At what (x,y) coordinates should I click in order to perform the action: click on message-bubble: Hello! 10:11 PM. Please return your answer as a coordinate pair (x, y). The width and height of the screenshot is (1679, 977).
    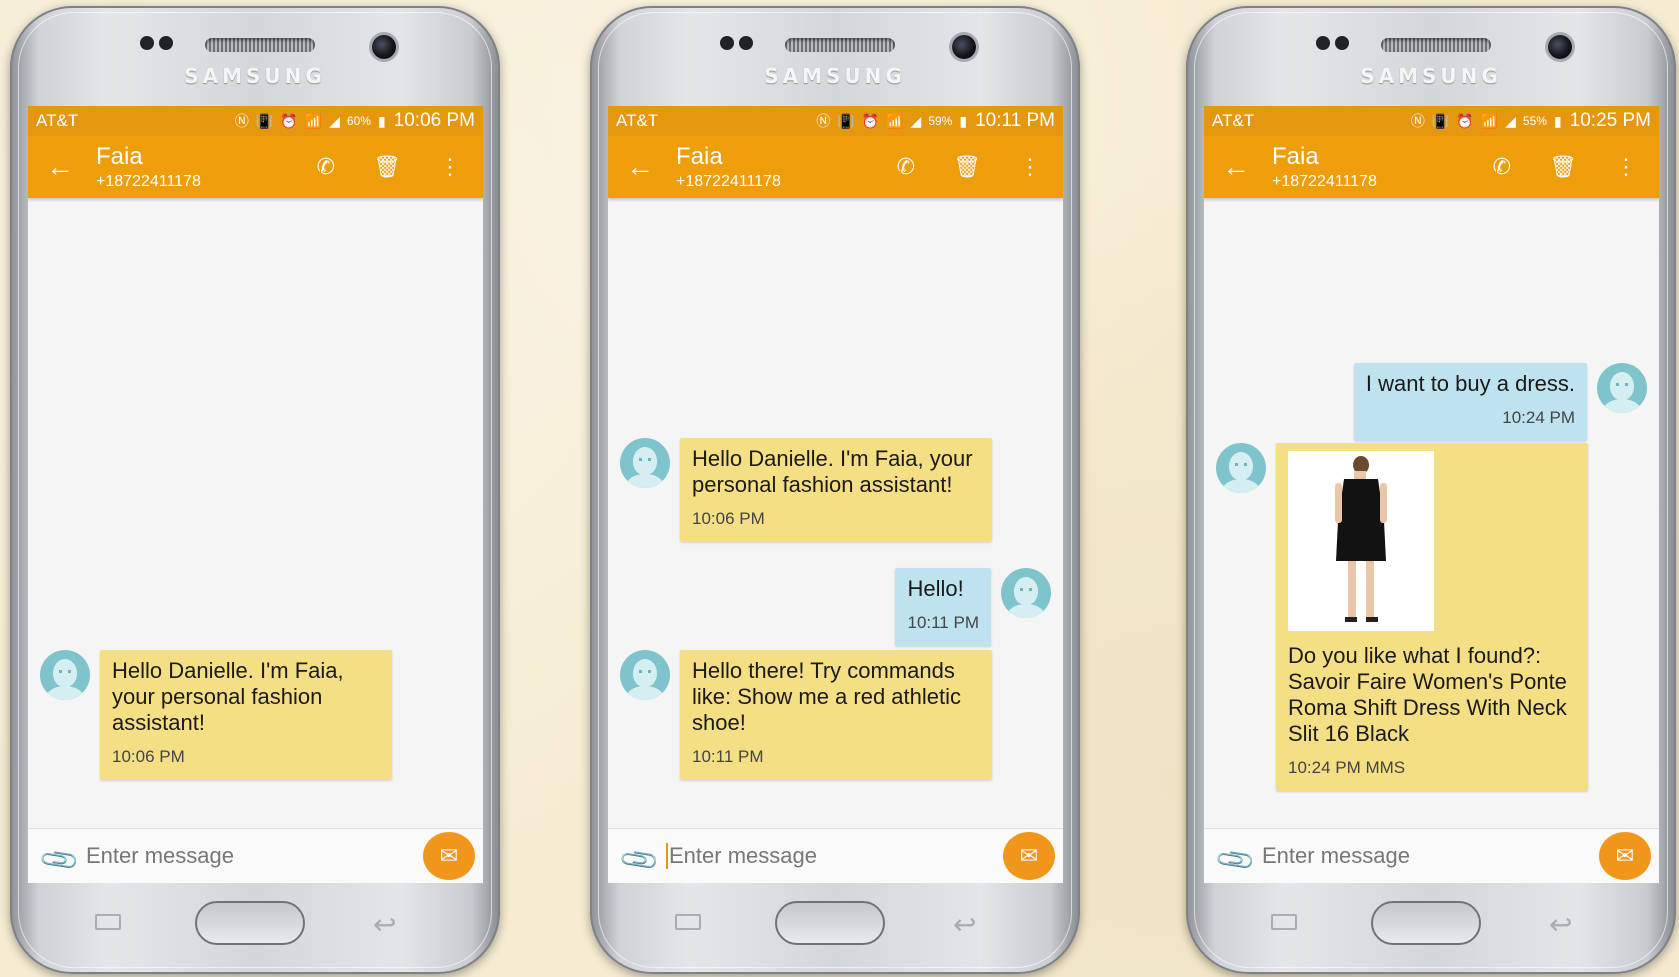
    Looking at the image, I should click on (943, 607).